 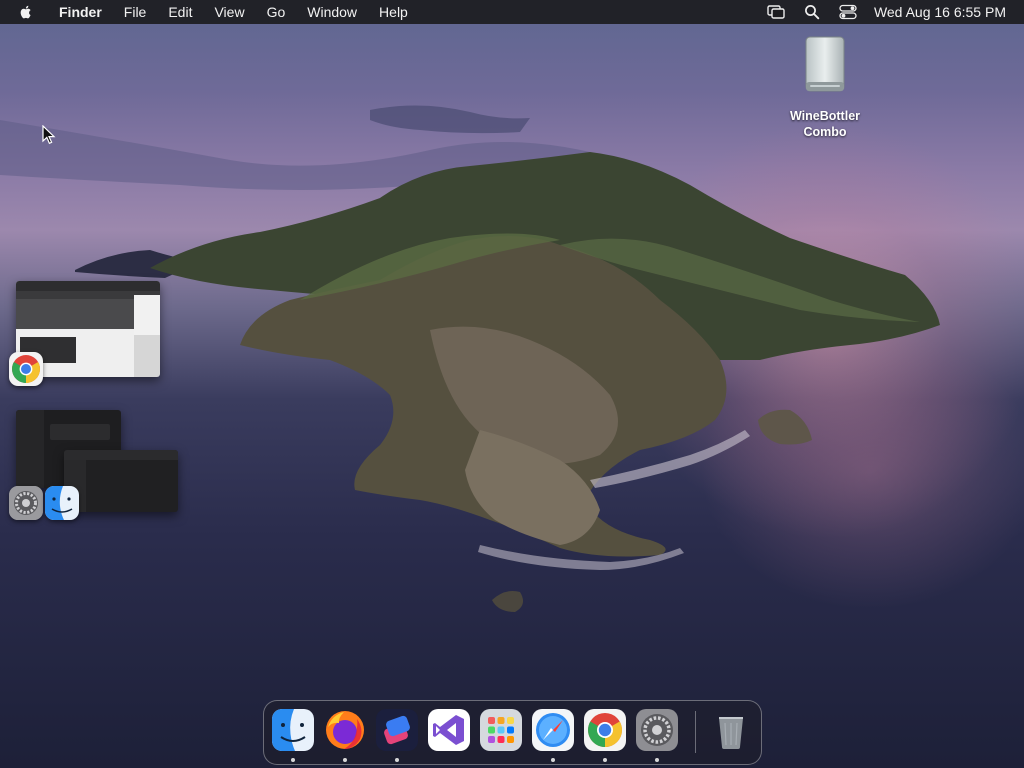 I want to click on menu-go: Go, so click(x=276, y=12).